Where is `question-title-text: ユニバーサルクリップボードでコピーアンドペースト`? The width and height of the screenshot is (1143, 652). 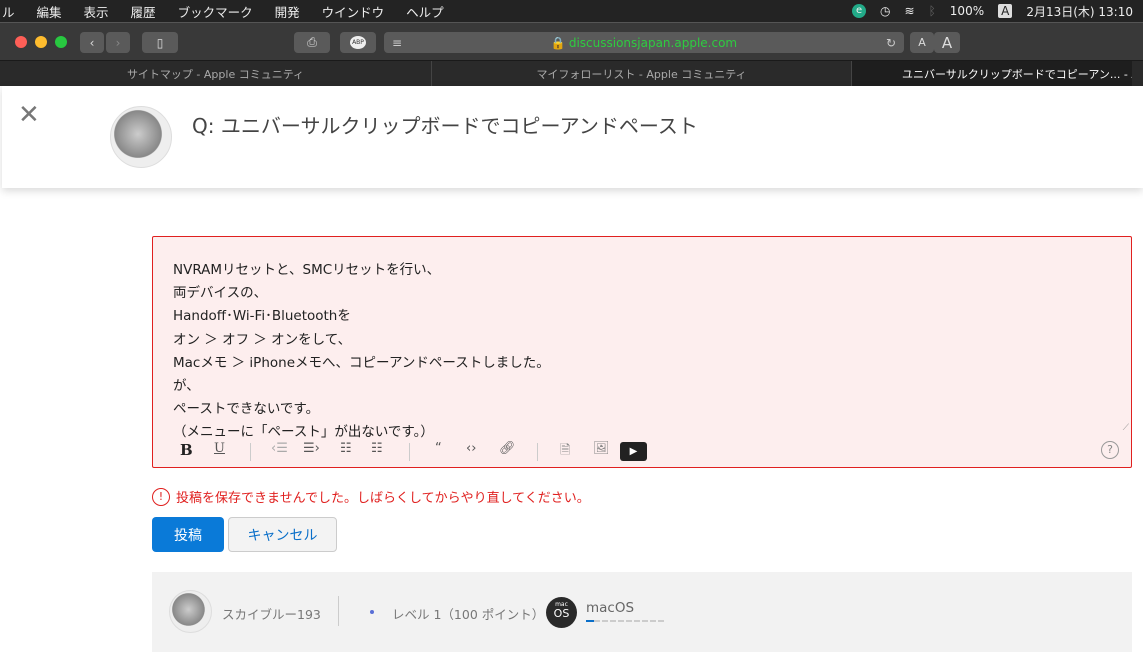
question-title-text: ユニバーサルクリップボードでコピーアンドペースト is located at coordinates (459, 126).